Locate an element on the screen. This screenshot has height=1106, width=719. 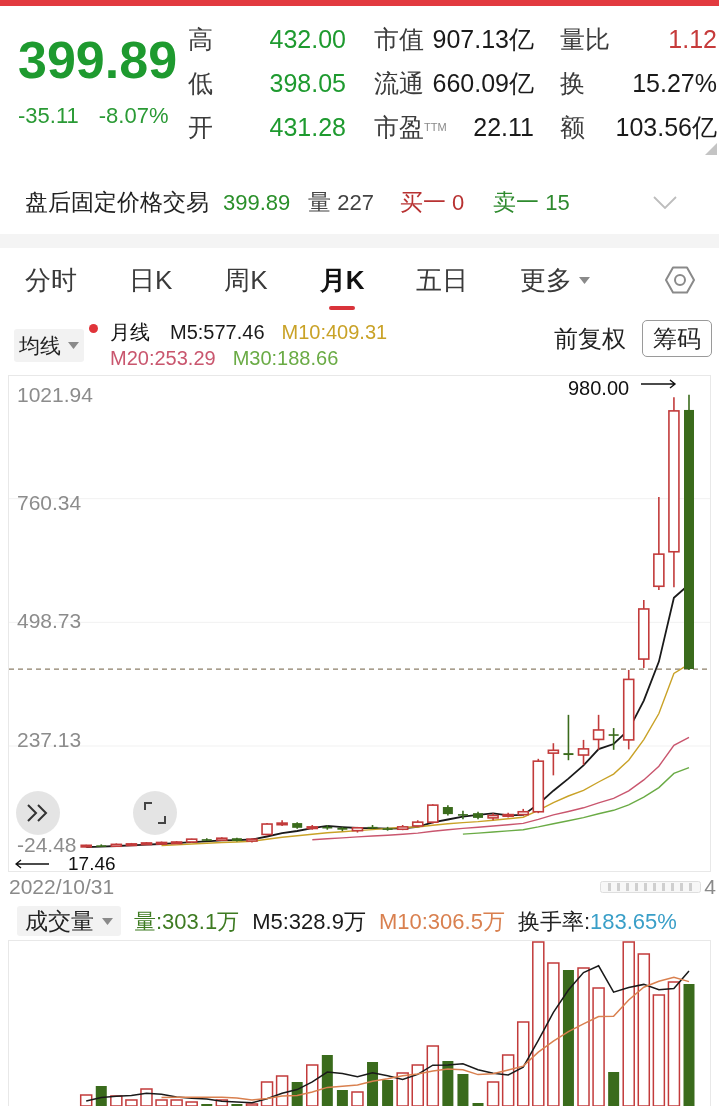
stat-value: 1.12 is located at coordinates (692, 40).